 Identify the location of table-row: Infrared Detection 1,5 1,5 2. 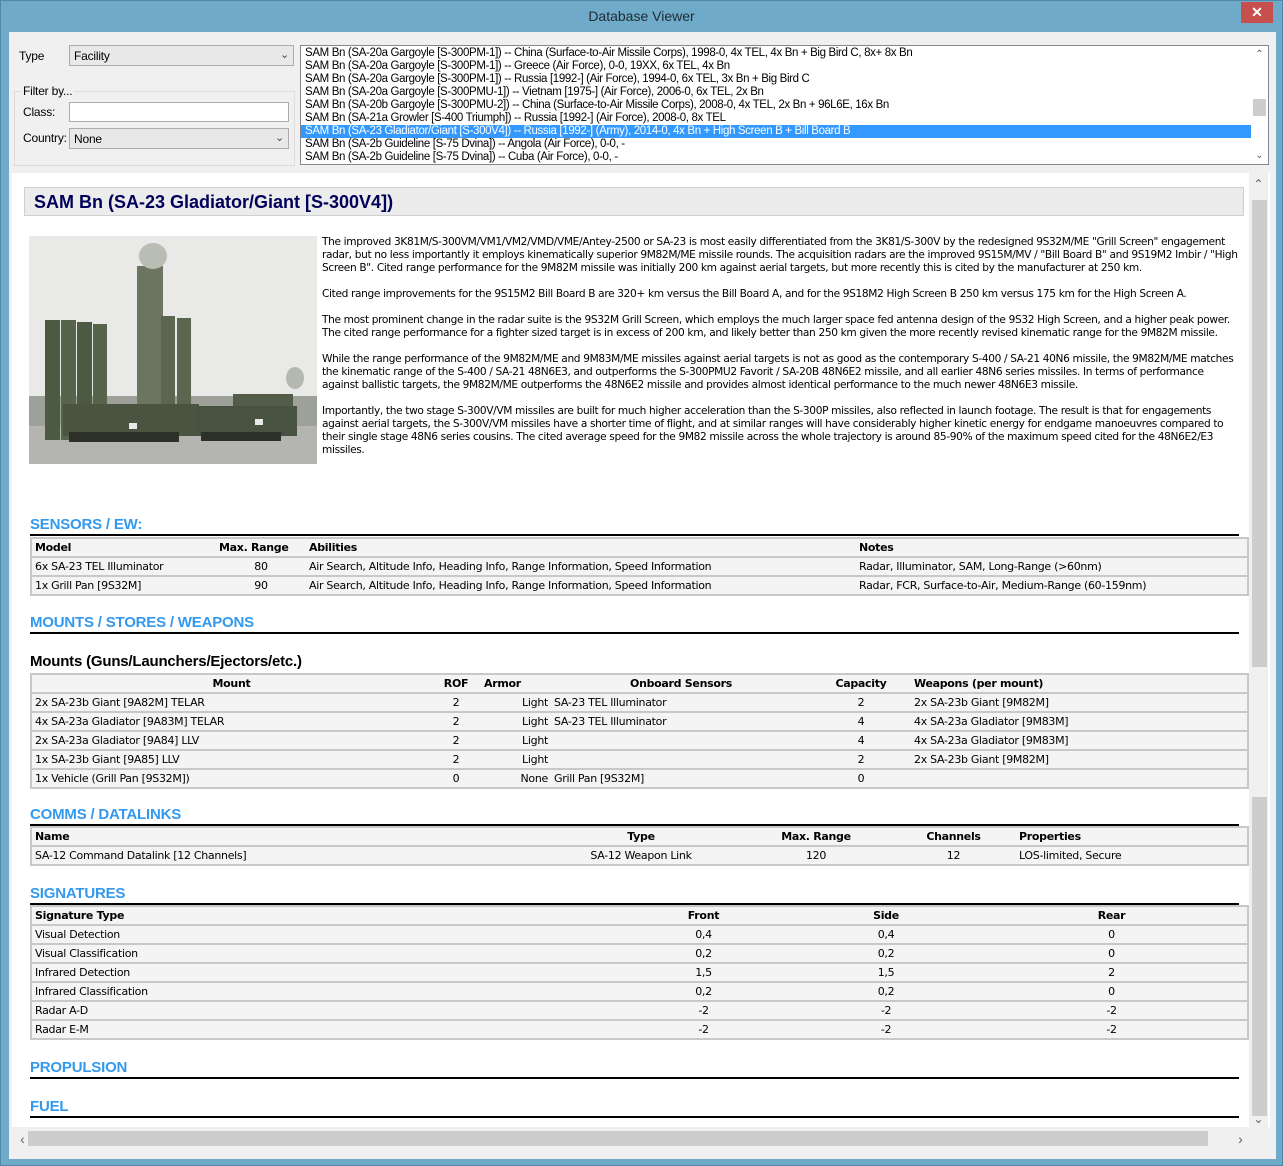
(639, 973).